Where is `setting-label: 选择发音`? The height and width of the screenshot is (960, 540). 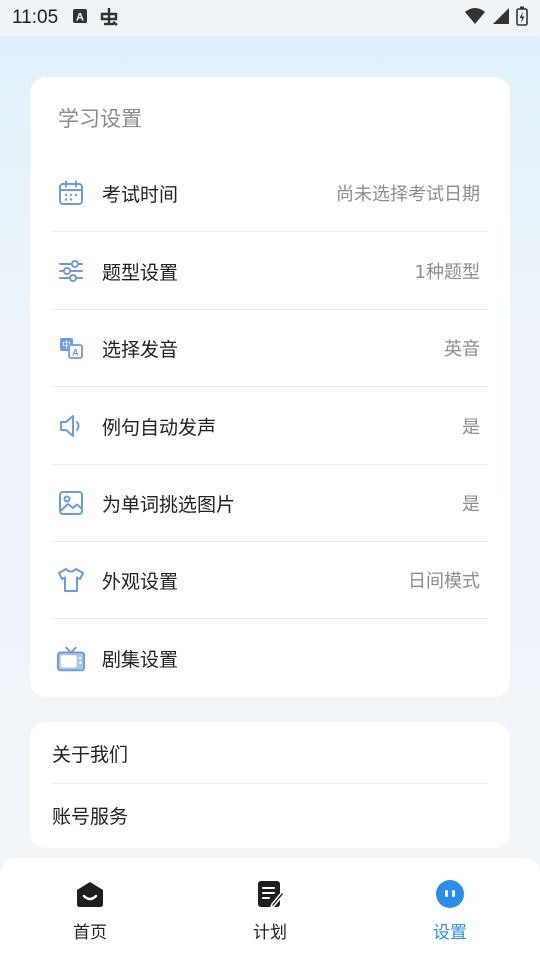
setting-label: 选择发音 is located at coordinates (140, 349).